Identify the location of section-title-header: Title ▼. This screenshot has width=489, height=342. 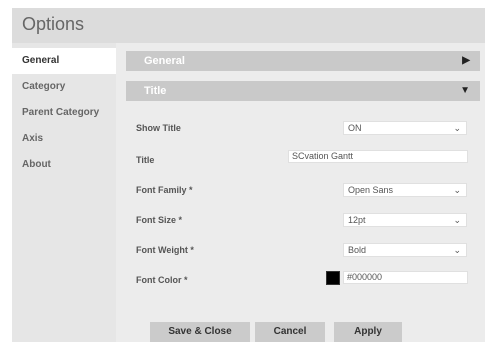
(303, 91).